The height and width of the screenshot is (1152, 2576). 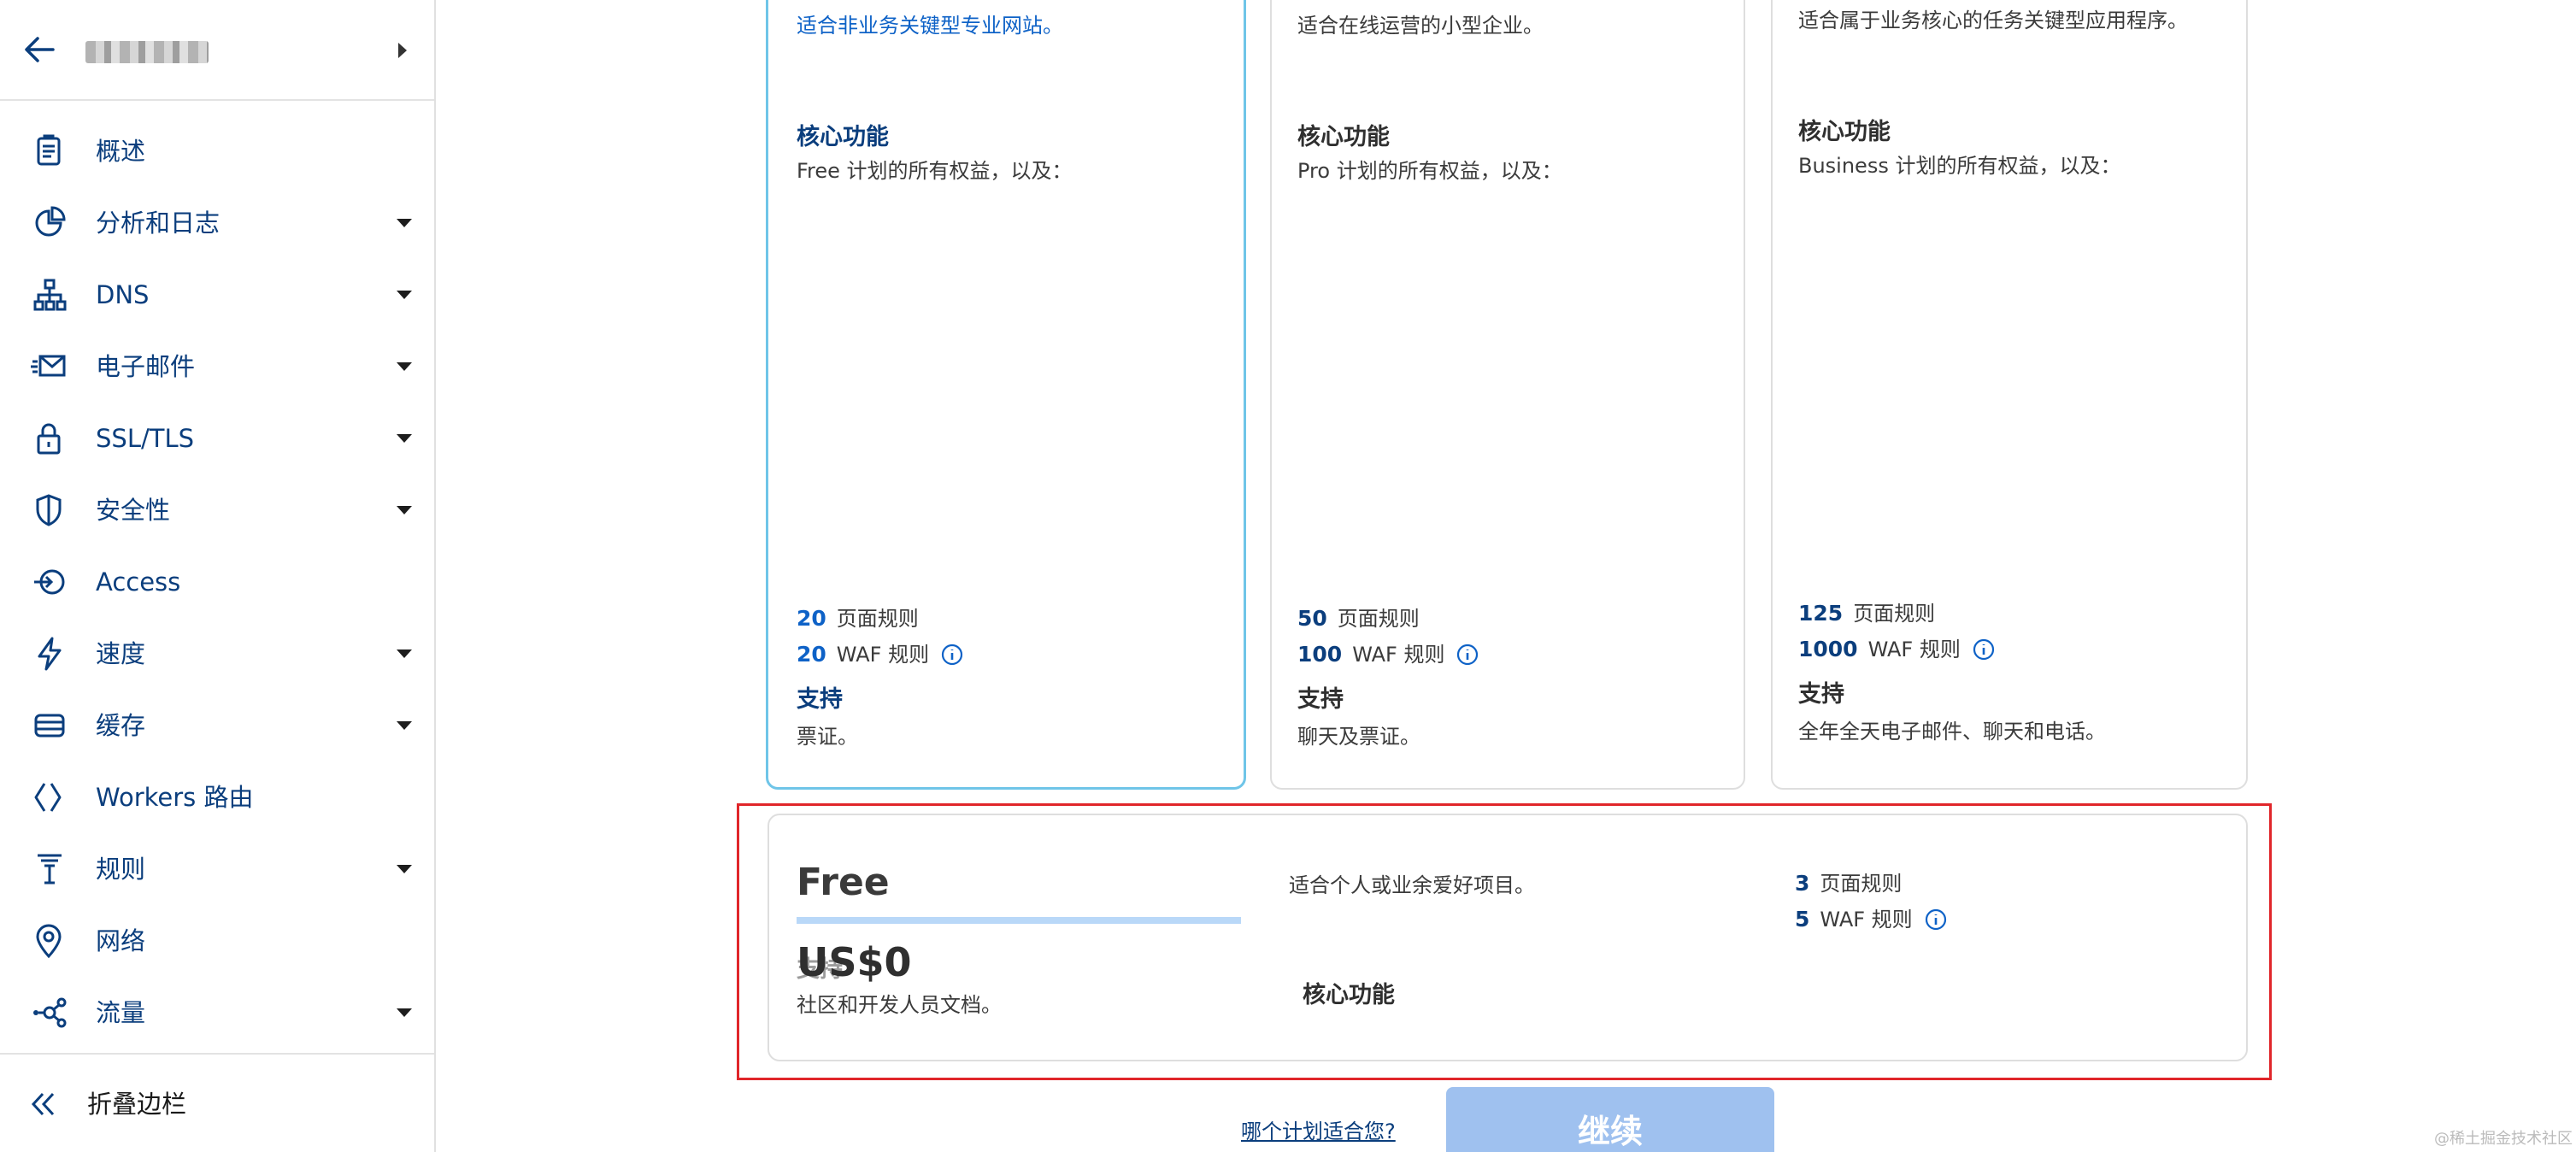 I want to click on lock-icon, so click(x=49, y=439).